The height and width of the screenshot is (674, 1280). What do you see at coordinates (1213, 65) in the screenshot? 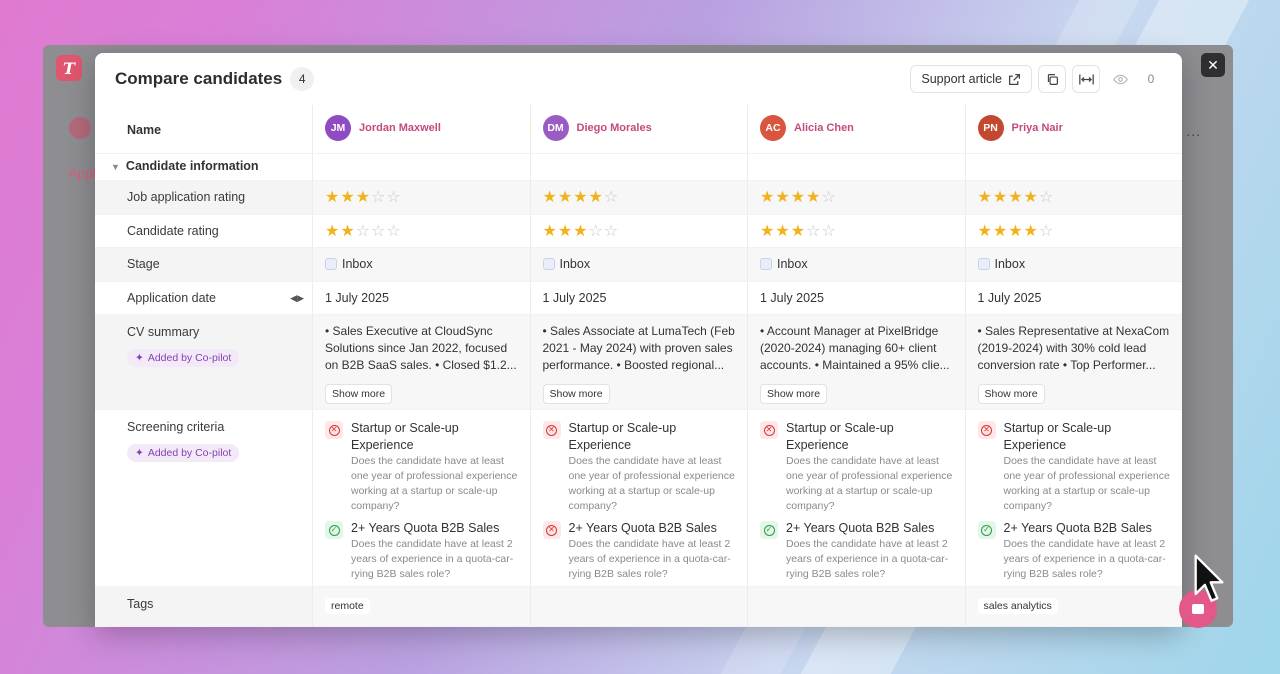
I see `close-button: ✕` at bounding box center [1213, 65].